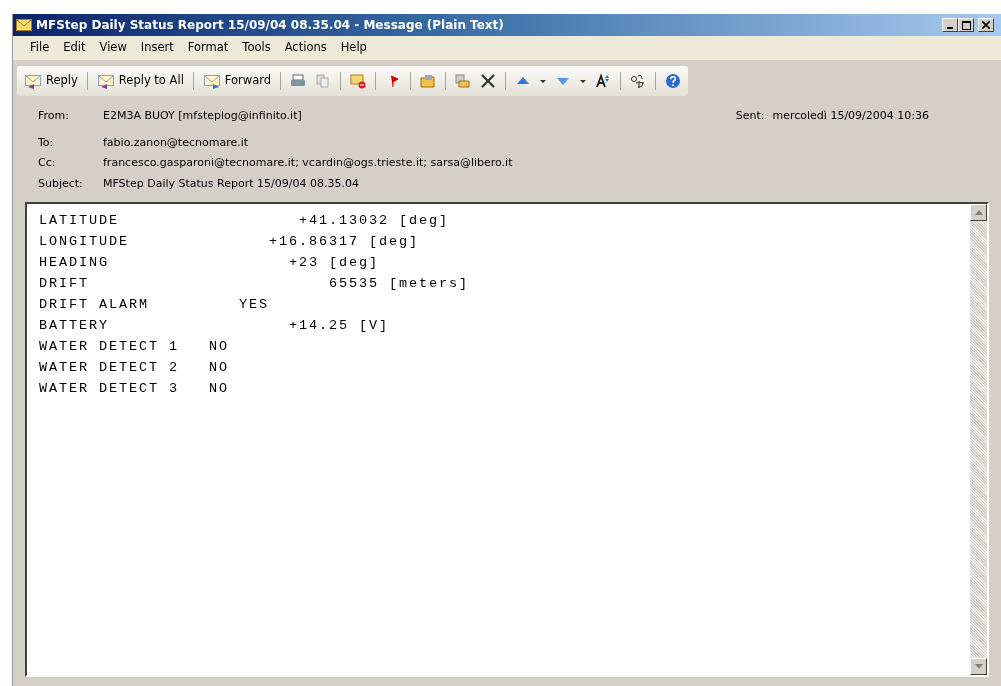 The width and height of the screenshot is (1001, 686). What do you see at coordinates (140, 81) in the screenshot?
I see `reply-all-button: Reply to All` at bounding box center [140, 81].